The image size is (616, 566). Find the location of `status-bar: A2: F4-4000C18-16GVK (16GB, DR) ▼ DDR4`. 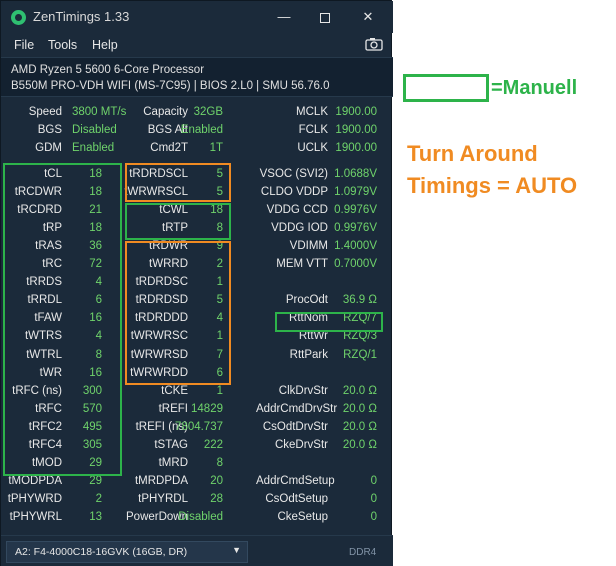

status-bar: A2: F4-4000C18-16GVK (16GB, DR) ▼ DDR4 is located at coordinates (197, 550).